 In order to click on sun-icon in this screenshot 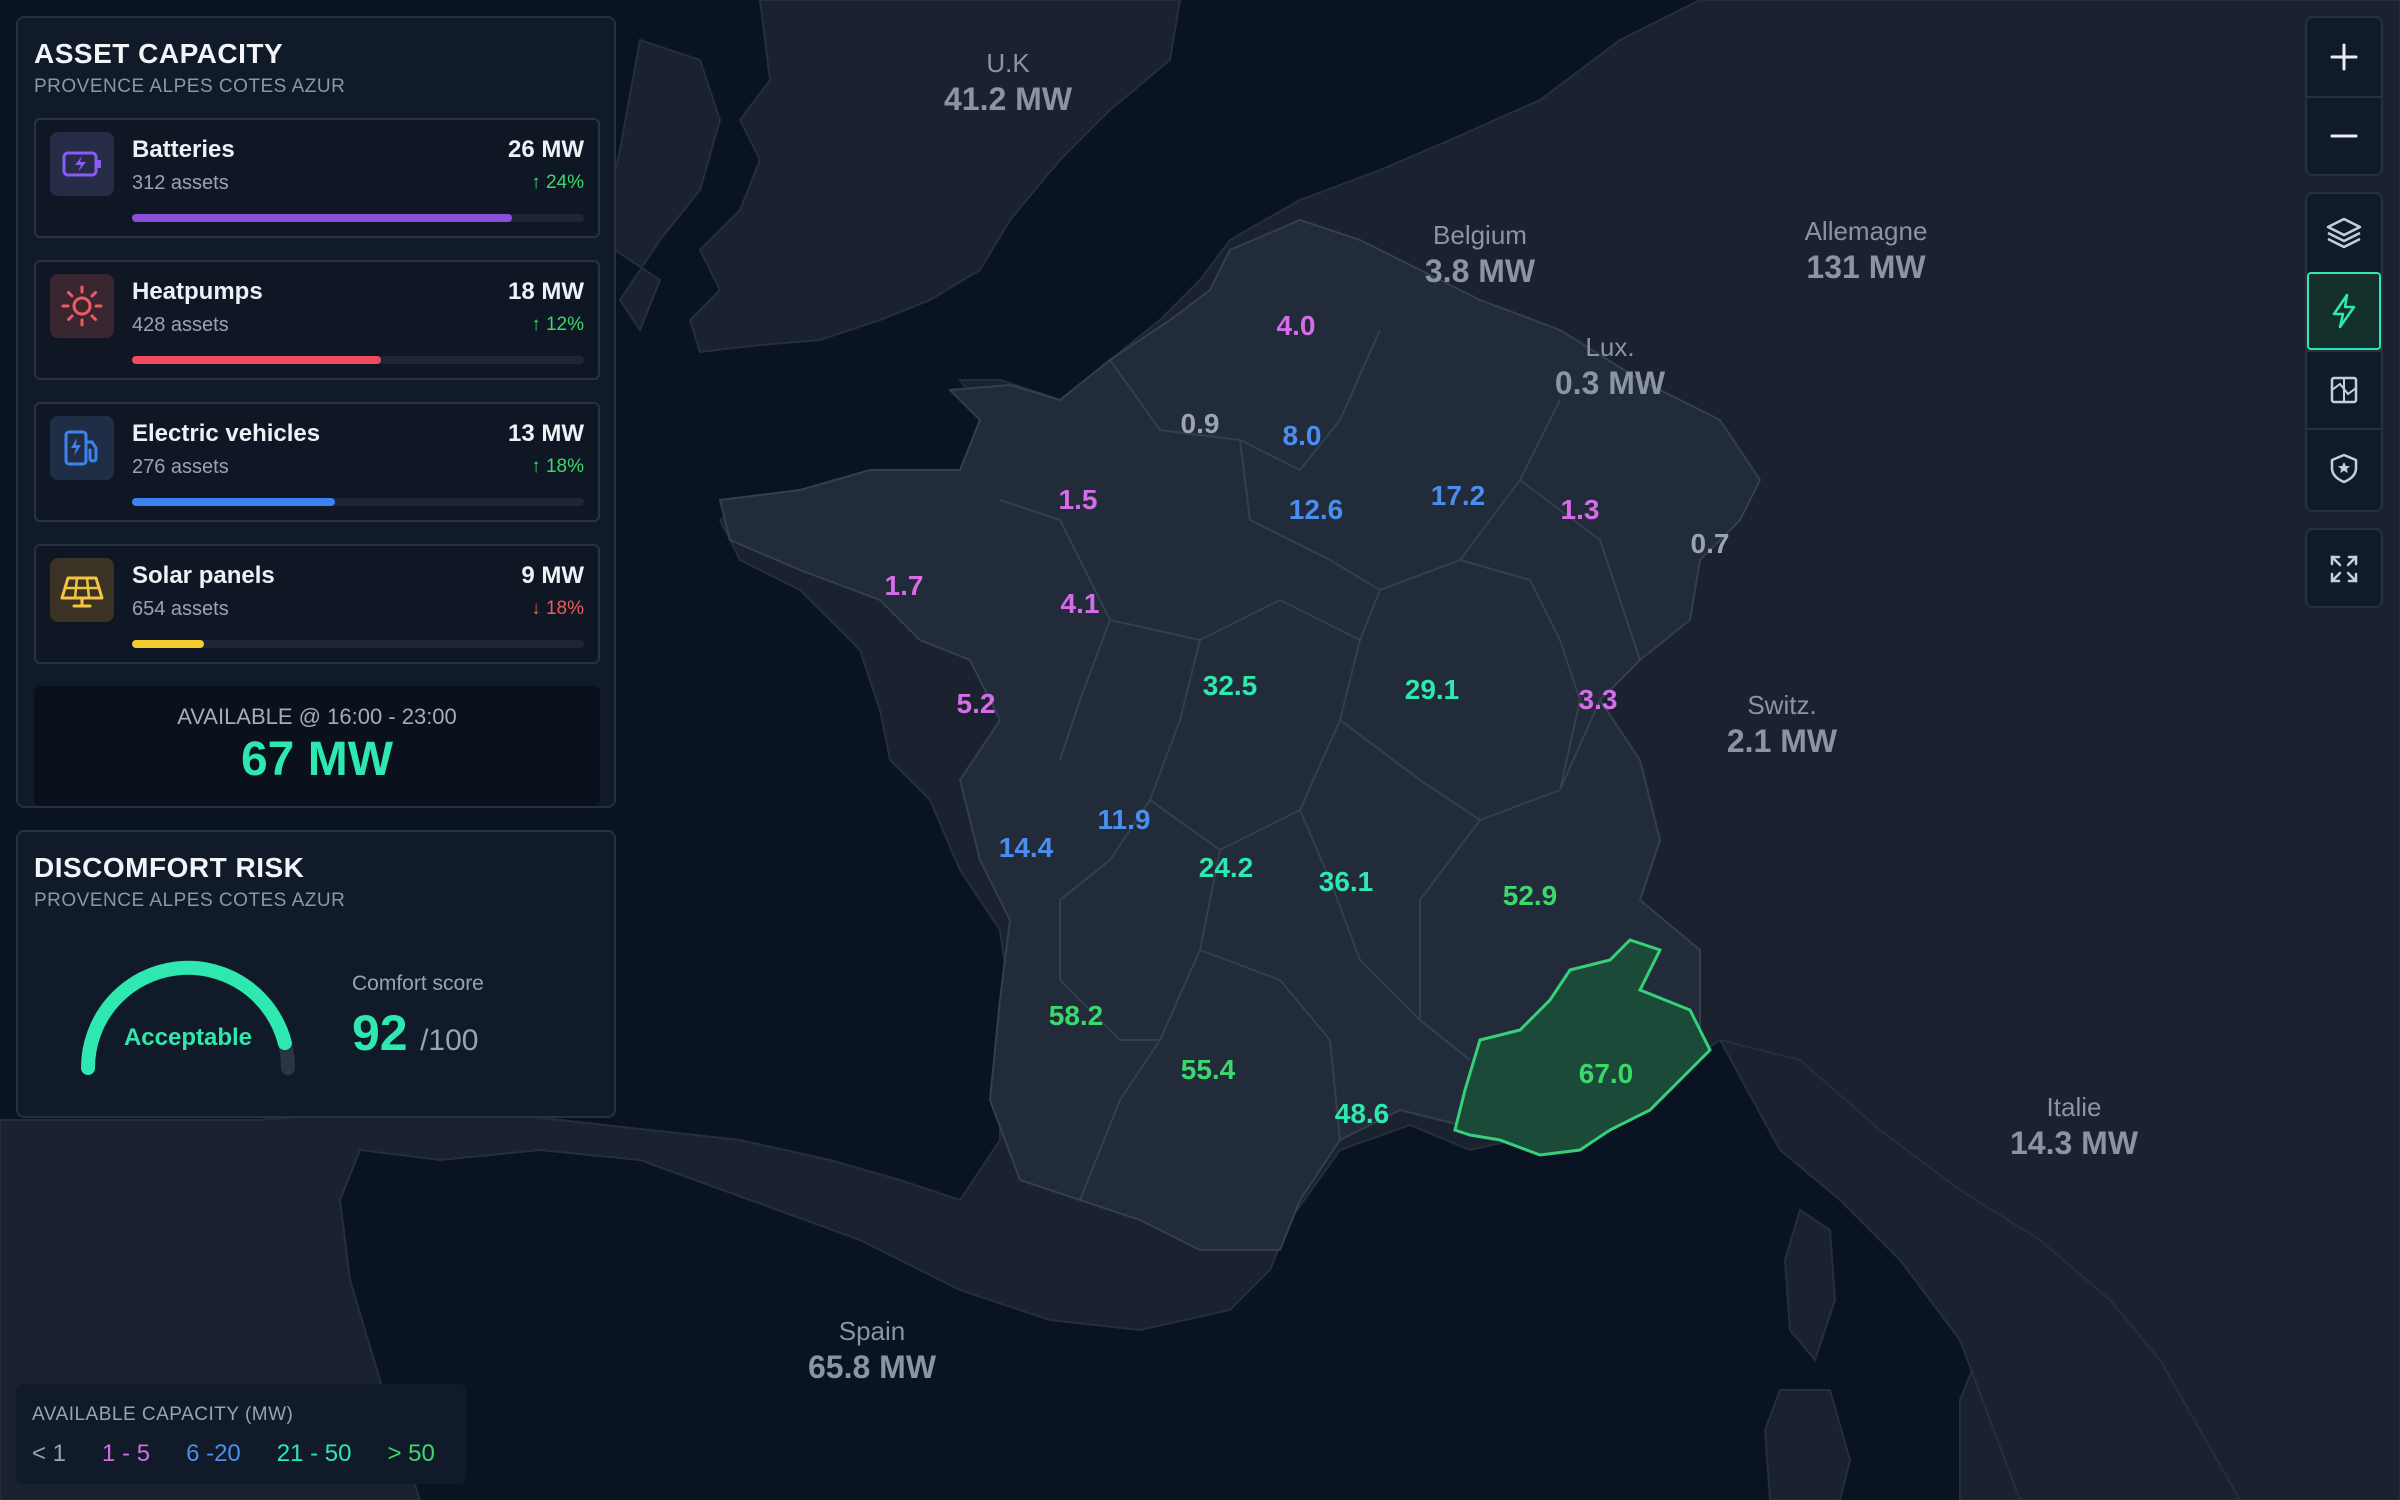, I will do `click(82, 306)`.